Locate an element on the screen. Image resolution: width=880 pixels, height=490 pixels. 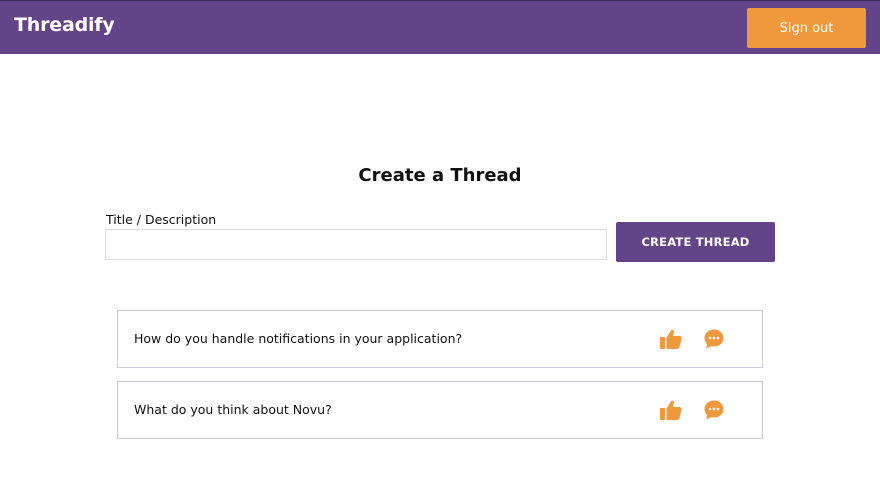
title-field-label: Title / Description is located at coordinates (161, 219).